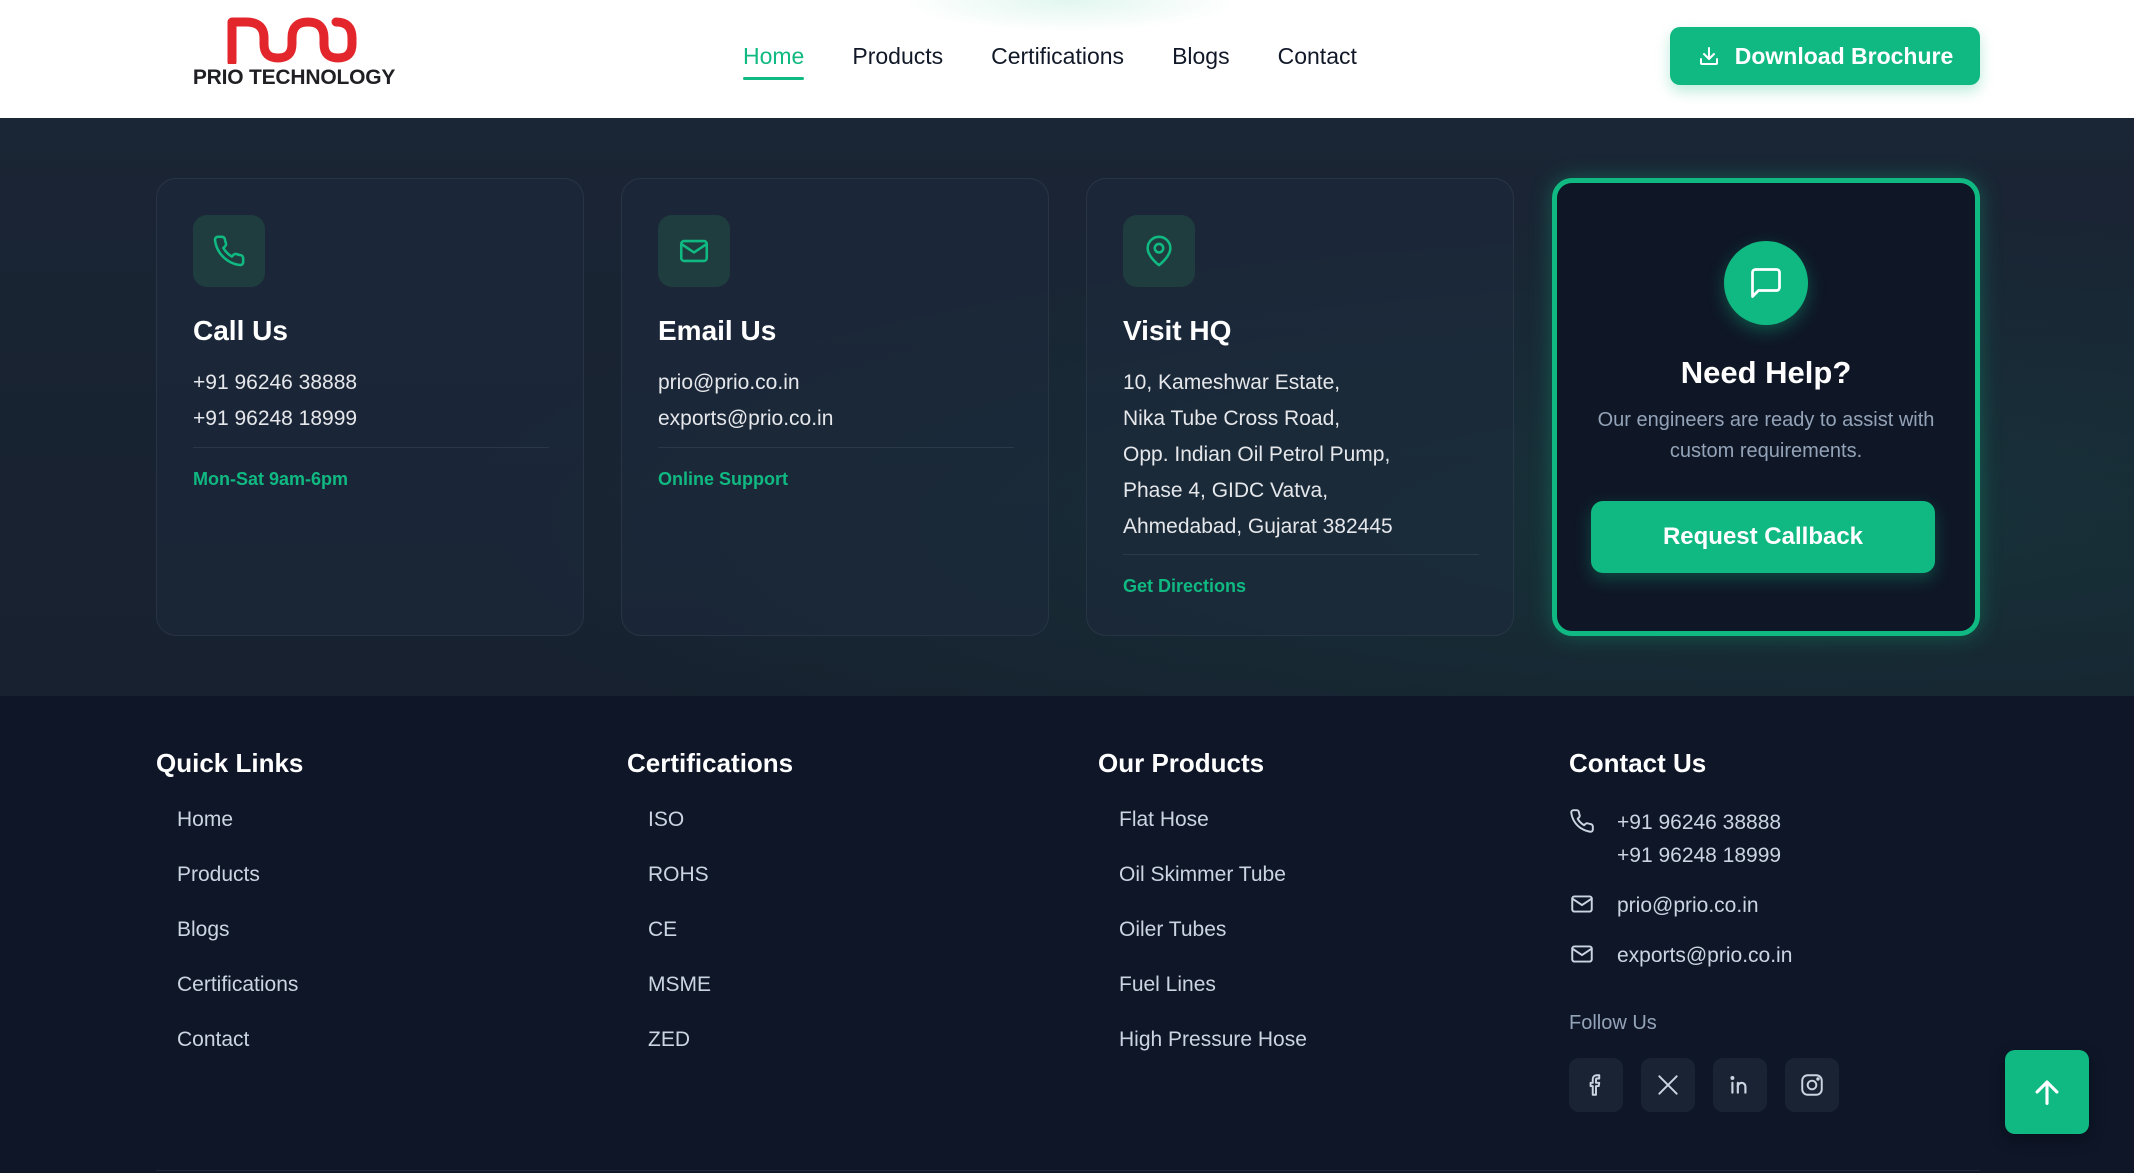 The height and width of the screenshot is (1173, 2134). I want to click on footer-email-address: prio@prio.co.in, so click(1688, 905).